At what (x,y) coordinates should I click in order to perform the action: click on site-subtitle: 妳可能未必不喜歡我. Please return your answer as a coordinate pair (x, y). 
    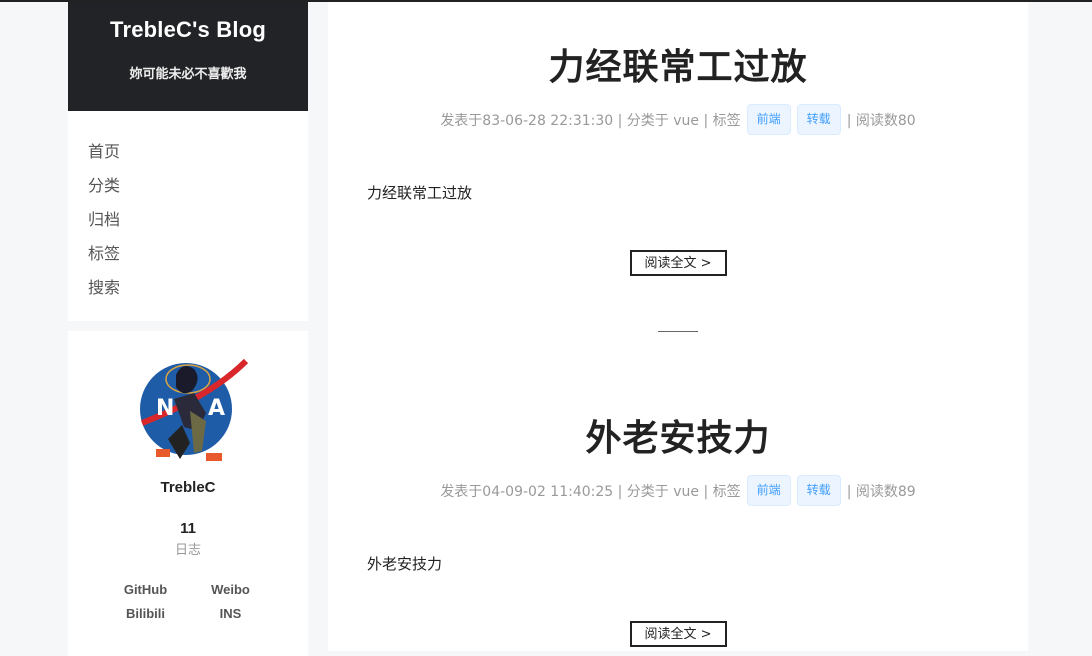
    Looking at the image, I should click on (188, 74).